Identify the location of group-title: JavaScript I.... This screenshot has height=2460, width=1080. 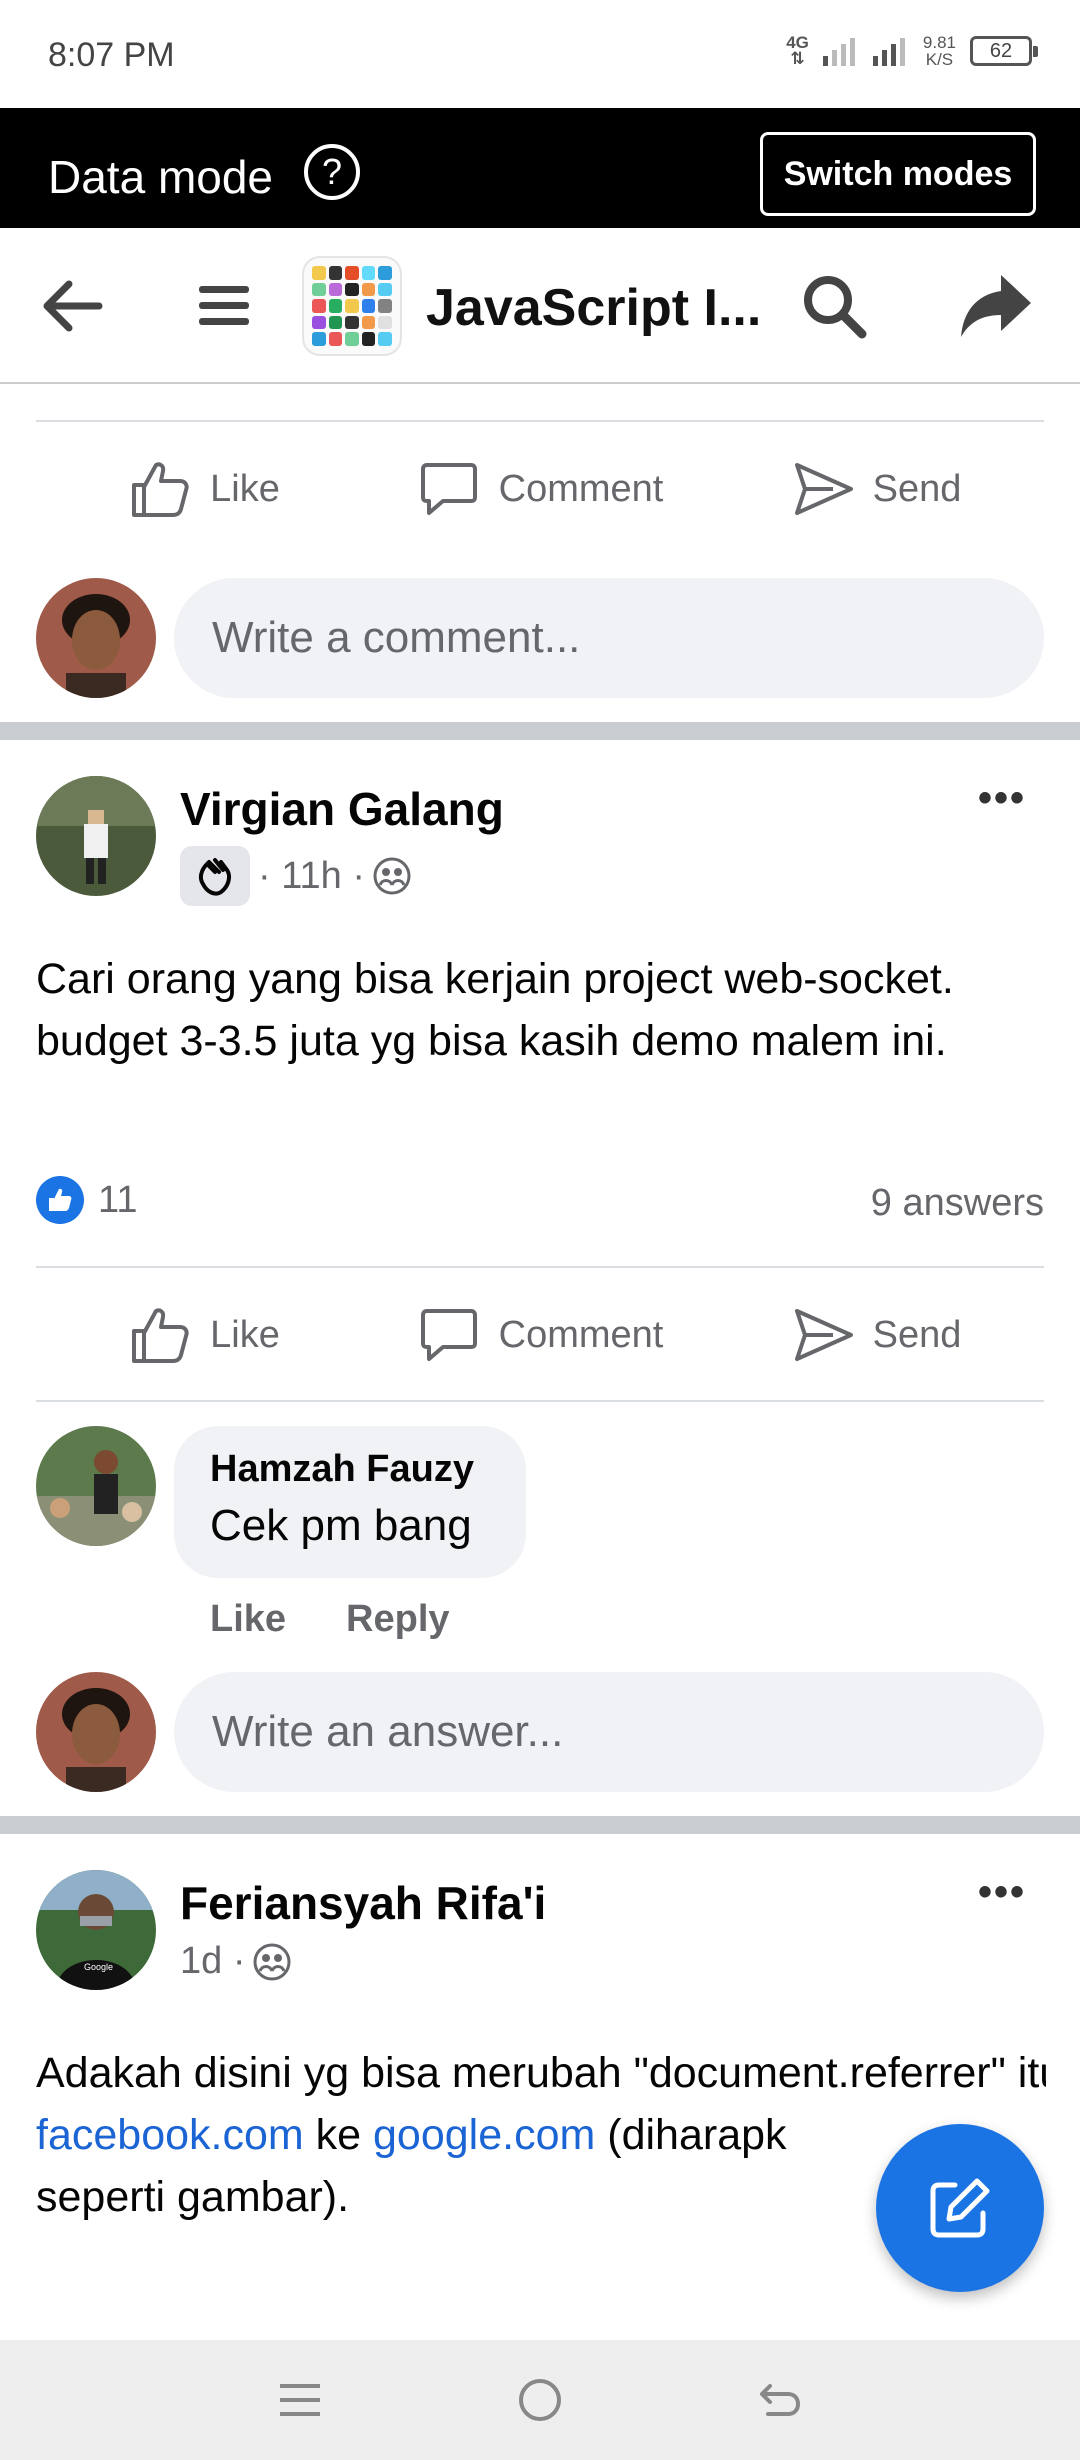
(593, 308).